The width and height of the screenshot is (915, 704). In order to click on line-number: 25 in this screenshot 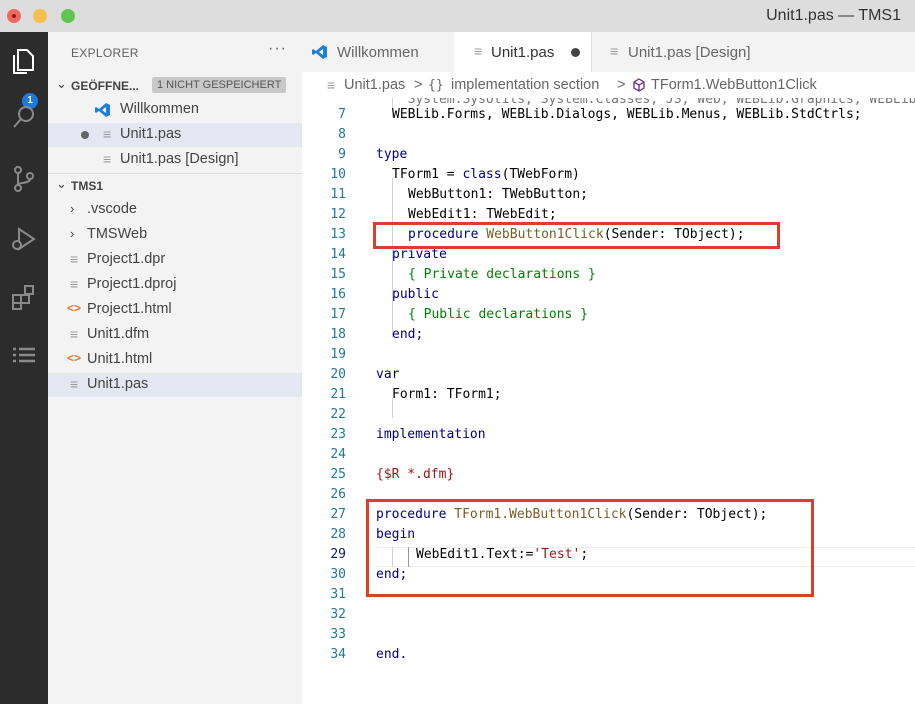, I will do `click(338, 474)`.